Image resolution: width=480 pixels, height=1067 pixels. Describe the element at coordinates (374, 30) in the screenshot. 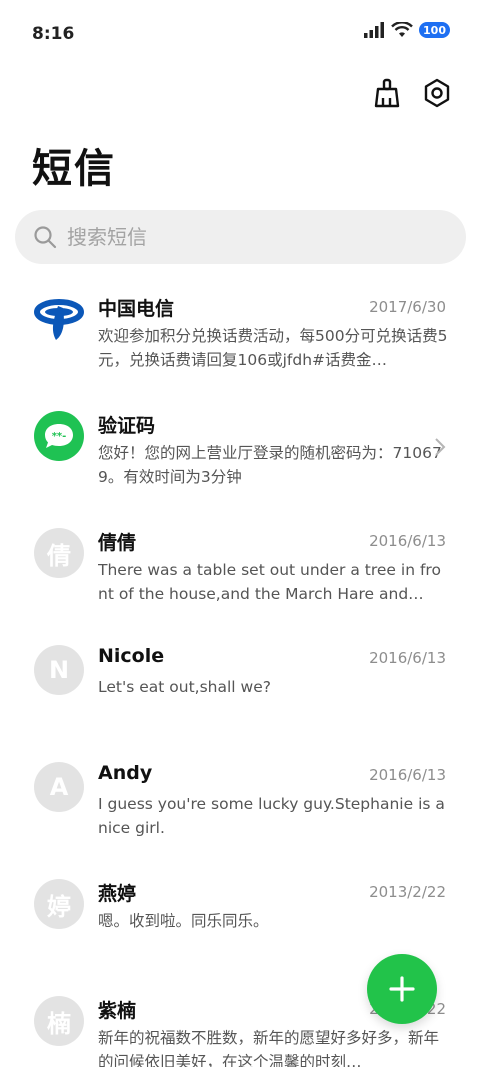

I see `signal-icon` at that location.